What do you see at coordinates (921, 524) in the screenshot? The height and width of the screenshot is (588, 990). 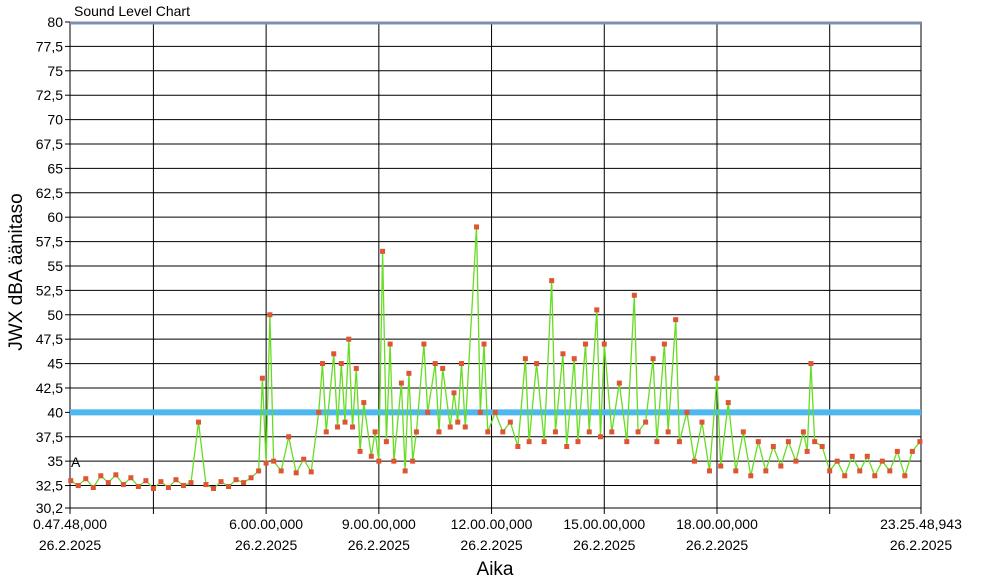 I see `x-tick-time: 23.25.48,943` at bounding box center [921, 524].